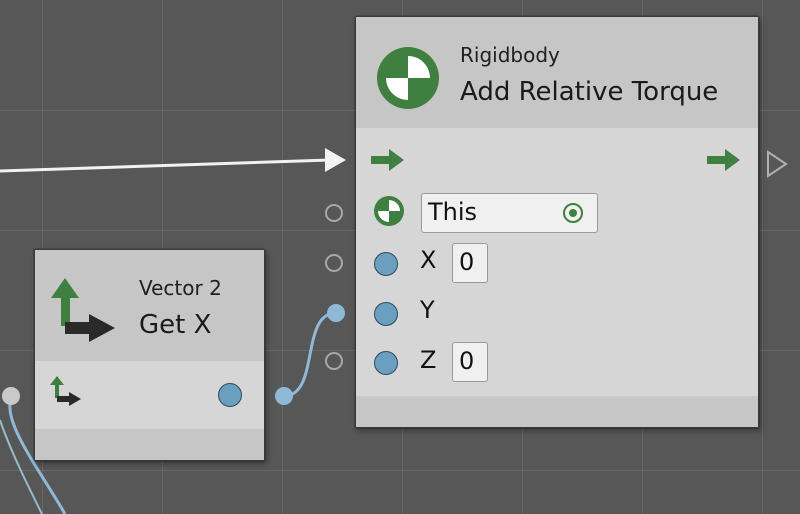  What do you see at coordinates (284, 396) in the screenshot?
I see `value-wire-start-dot` at bounding box center [284, 396].